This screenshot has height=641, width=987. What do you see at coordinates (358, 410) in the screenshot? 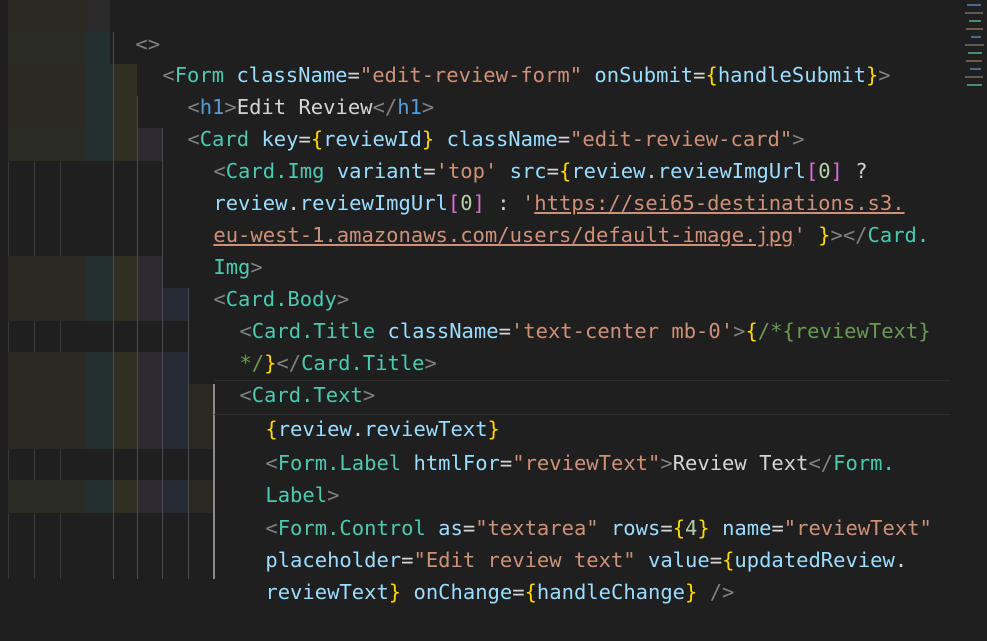
I see `code-line: {review.reviewText}` at bounding box center [358, 410].